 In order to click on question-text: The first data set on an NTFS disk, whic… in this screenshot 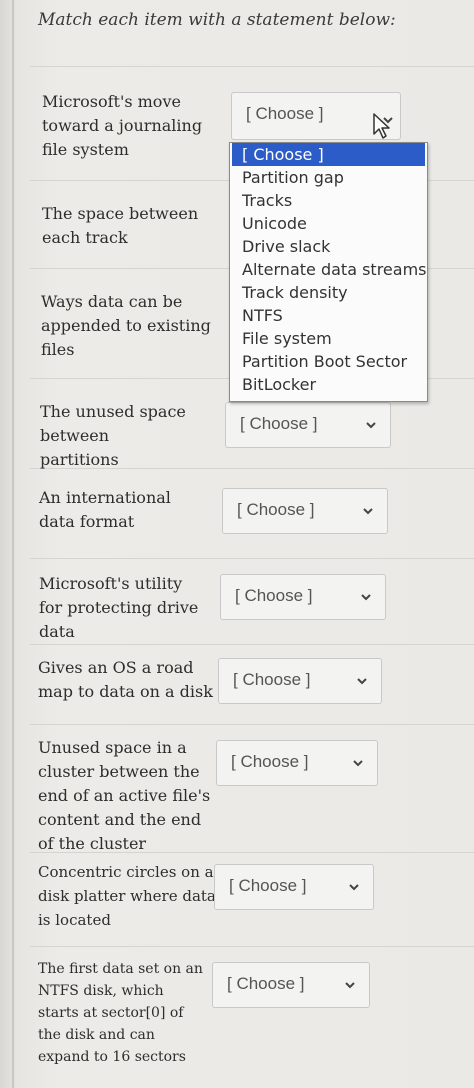, I will do `click(120, 1013)`.